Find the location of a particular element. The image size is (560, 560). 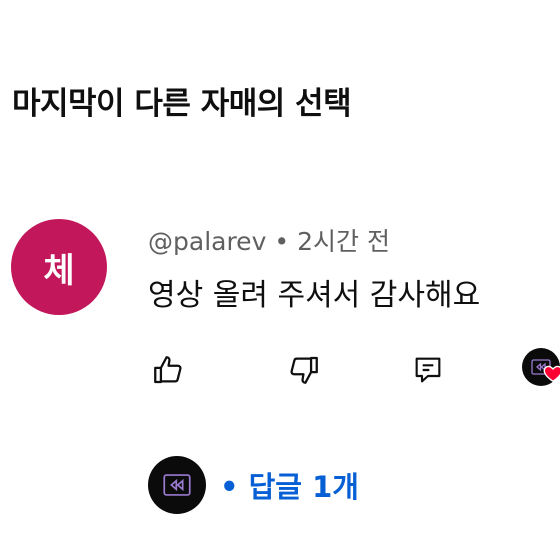

thumbs-up-icon is located at coordinates (168, 370).